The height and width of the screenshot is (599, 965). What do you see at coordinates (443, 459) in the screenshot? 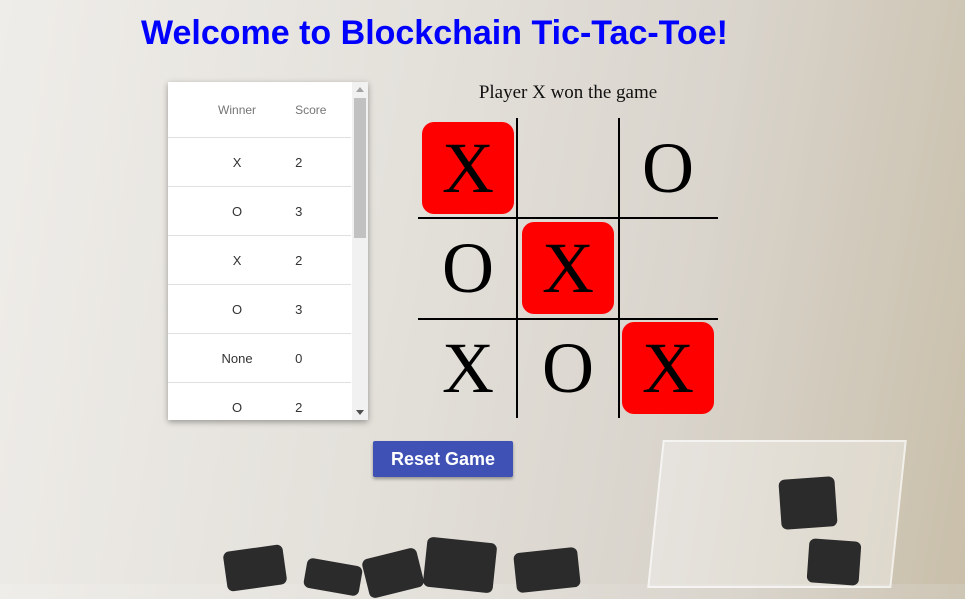
I see `reset-game-button: Reset Game` at bounding box center [443, 459].